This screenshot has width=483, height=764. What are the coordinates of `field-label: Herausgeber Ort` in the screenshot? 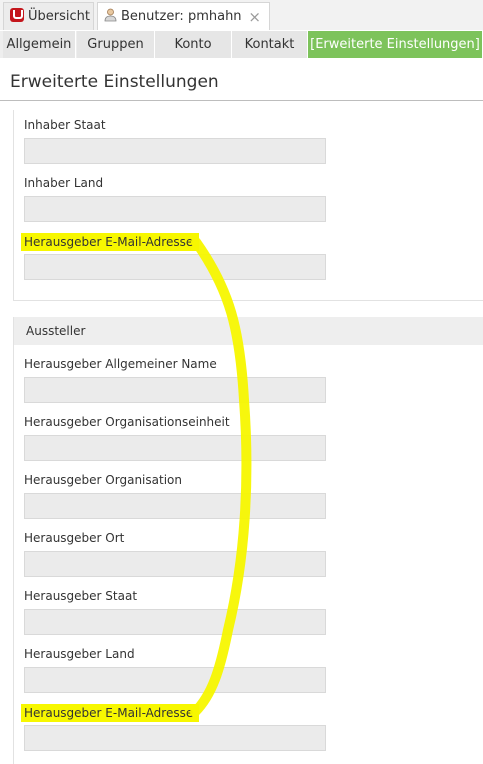 It's located at (74, 538).